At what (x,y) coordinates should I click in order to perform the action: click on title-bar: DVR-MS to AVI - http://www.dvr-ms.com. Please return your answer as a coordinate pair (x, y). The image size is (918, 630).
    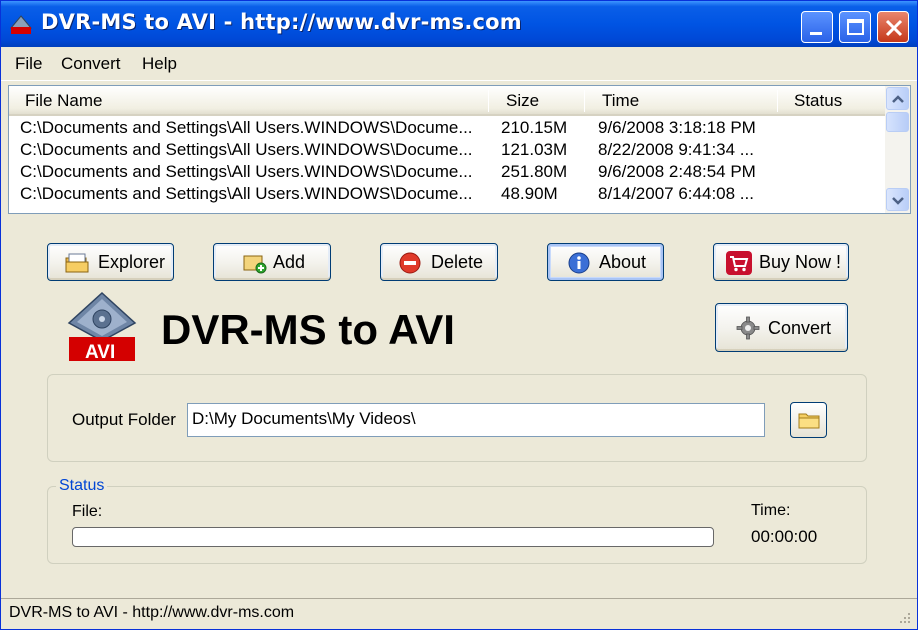
    Looking at the image, I should click on (459, 24).